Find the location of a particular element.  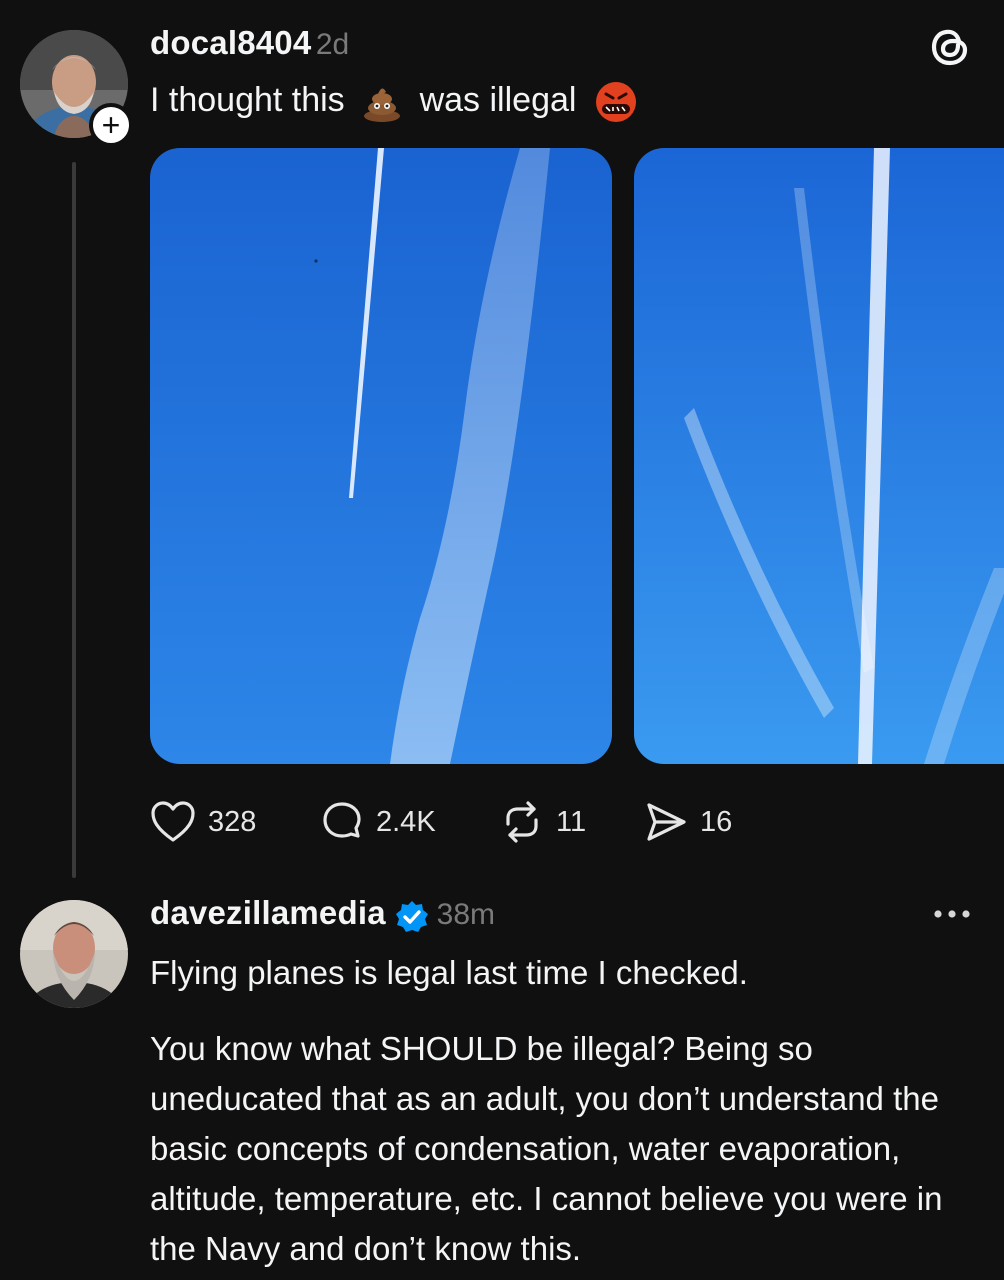

comment-bubble-icon is located at coordinates (342, 822).